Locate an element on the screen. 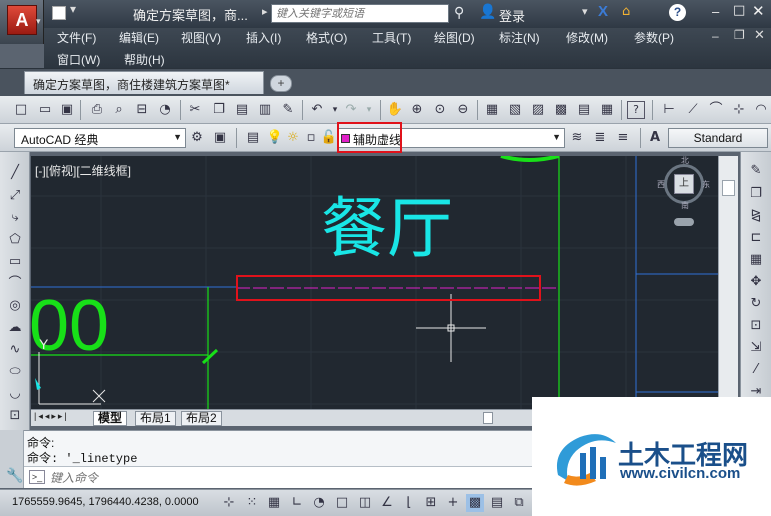 This screenshot has width=771, height=516. stretch-icon: ⇲ is located at coordinates (756, 348).